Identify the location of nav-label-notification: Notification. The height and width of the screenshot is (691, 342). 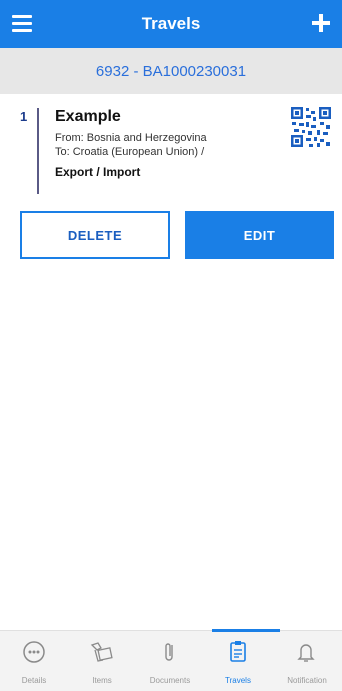
(307, 680).